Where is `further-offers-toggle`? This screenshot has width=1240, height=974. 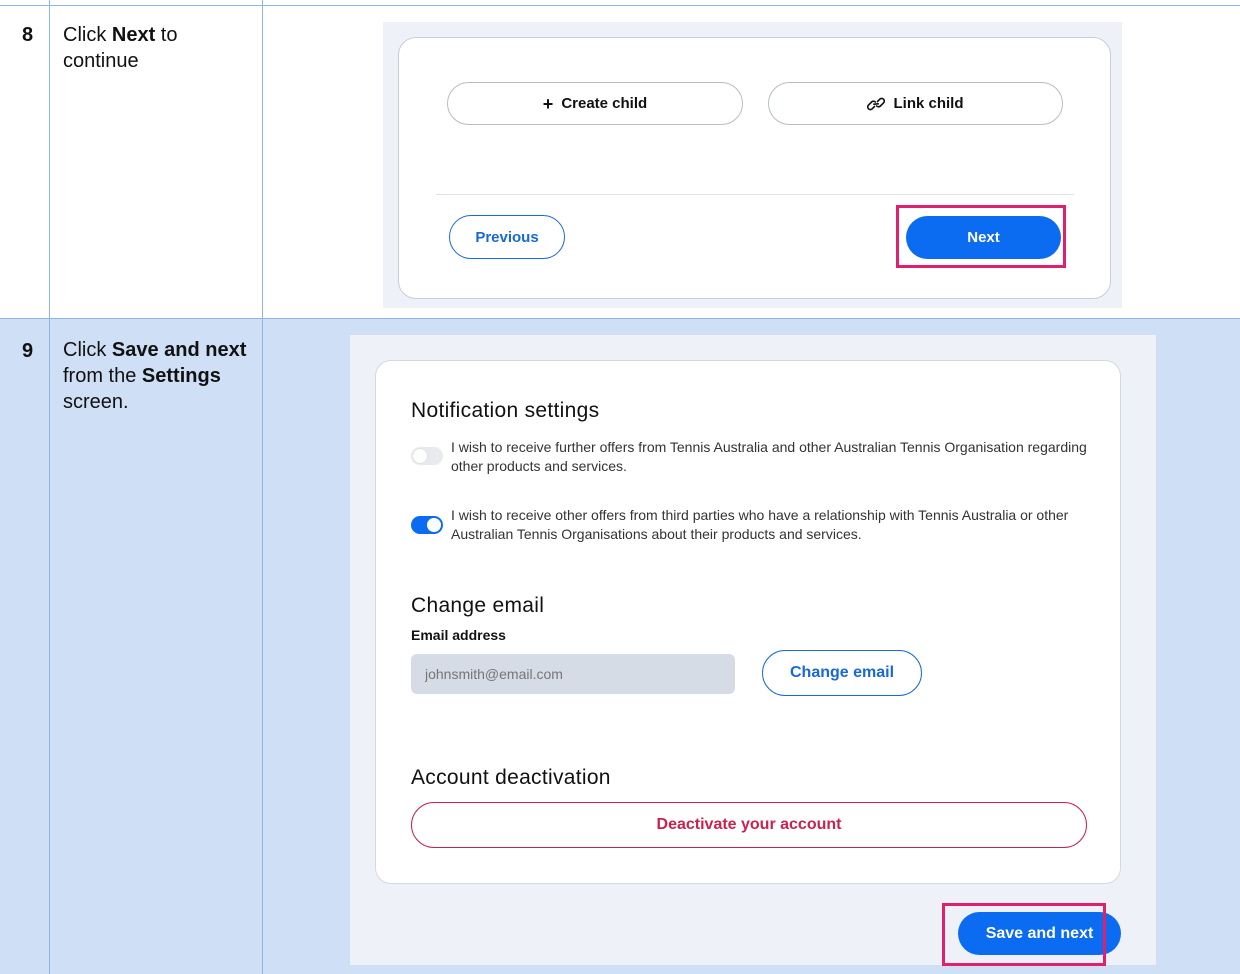
further-offers-toggle is located at coordinates (427, 456).